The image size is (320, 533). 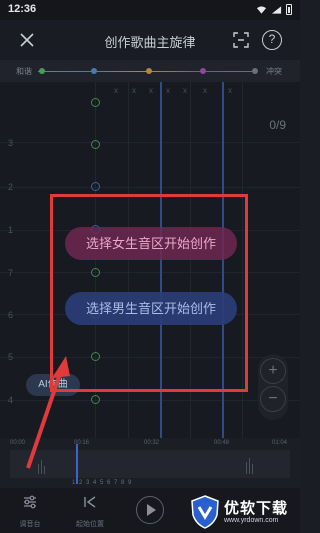 What do you see at coordinates (11, 187) in the screenshot?
I see `row-number: 2` at bounding box center [11, 187].